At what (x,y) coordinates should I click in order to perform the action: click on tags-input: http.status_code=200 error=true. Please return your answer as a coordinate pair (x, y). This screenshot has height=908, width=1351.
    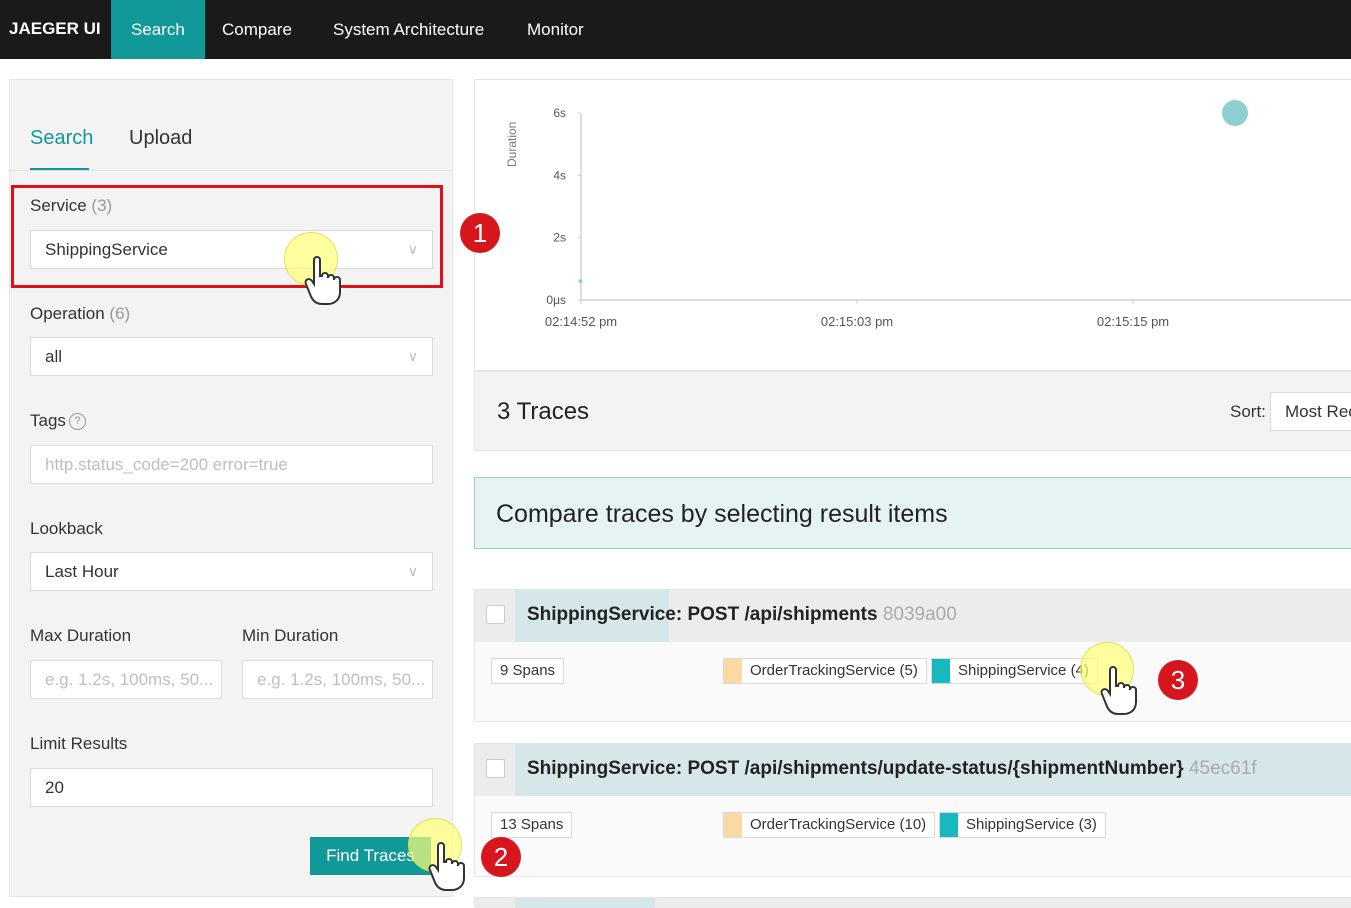
    Looking at the image, I should click on (231, 464).